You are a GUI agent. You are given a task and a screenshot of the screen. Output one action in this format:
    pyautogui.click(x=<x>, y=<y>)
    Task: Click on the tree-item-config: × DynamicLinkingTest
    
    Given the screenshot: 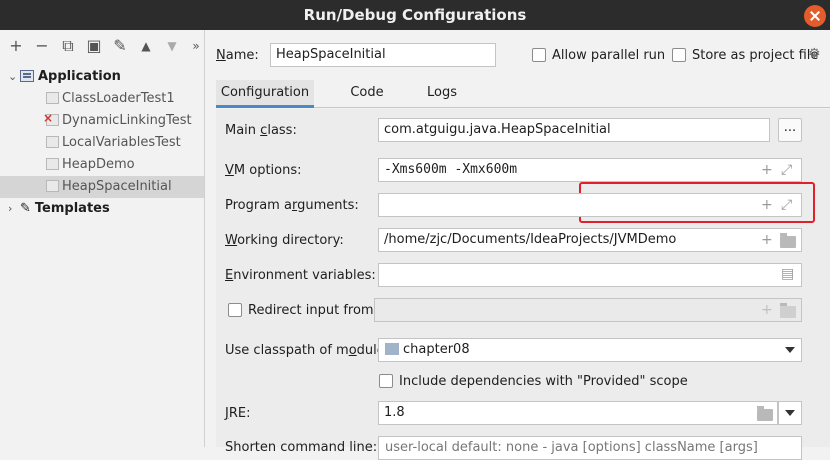 What is the action you would take?
    pyautogui.click(x=117, y=121)
    